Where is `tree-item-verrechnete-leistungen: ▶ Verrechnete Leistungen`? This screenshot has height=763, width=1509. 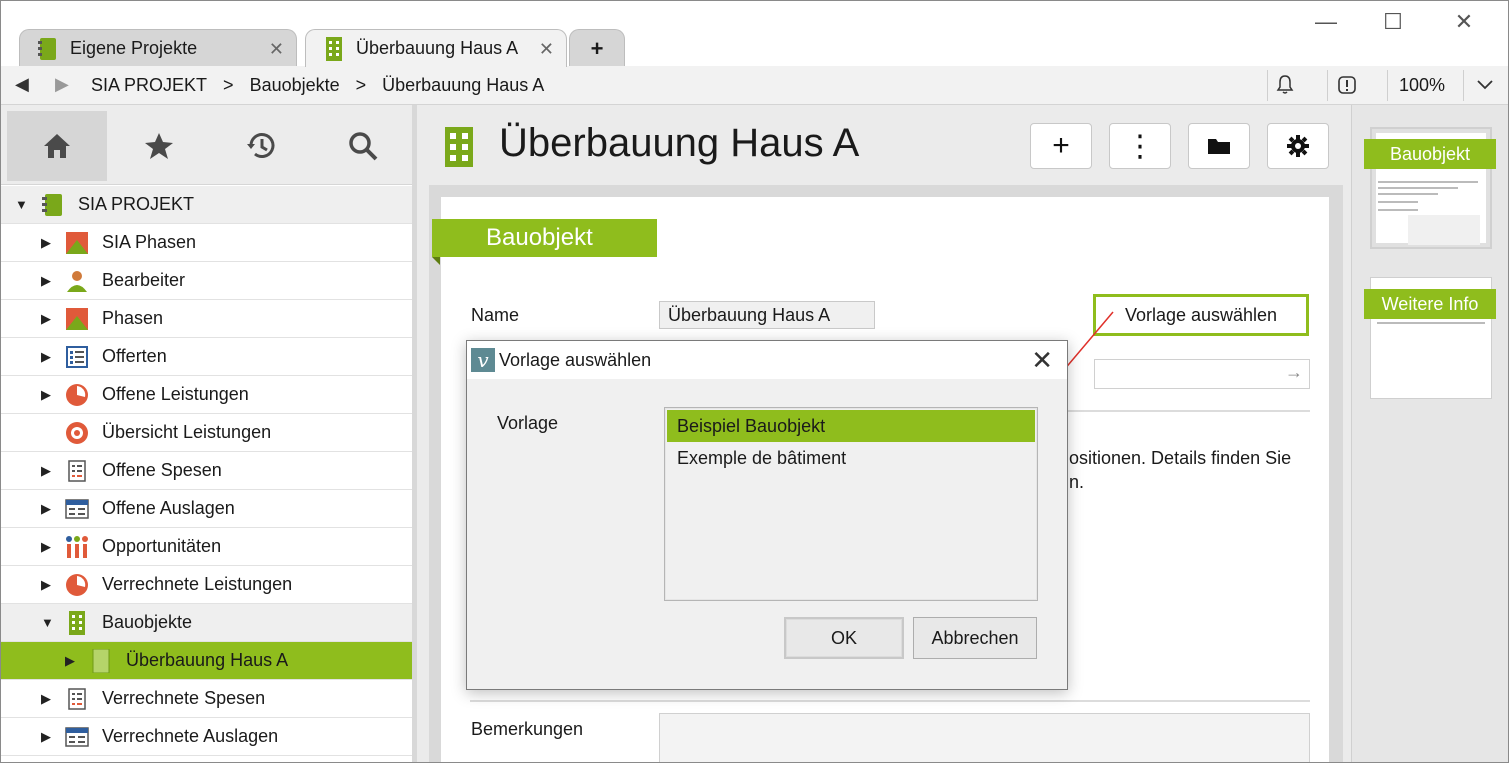
tree-item-verrechnete-leistungen: ▶ Verrechnete Leistungen is located at coordinates (206, 585).